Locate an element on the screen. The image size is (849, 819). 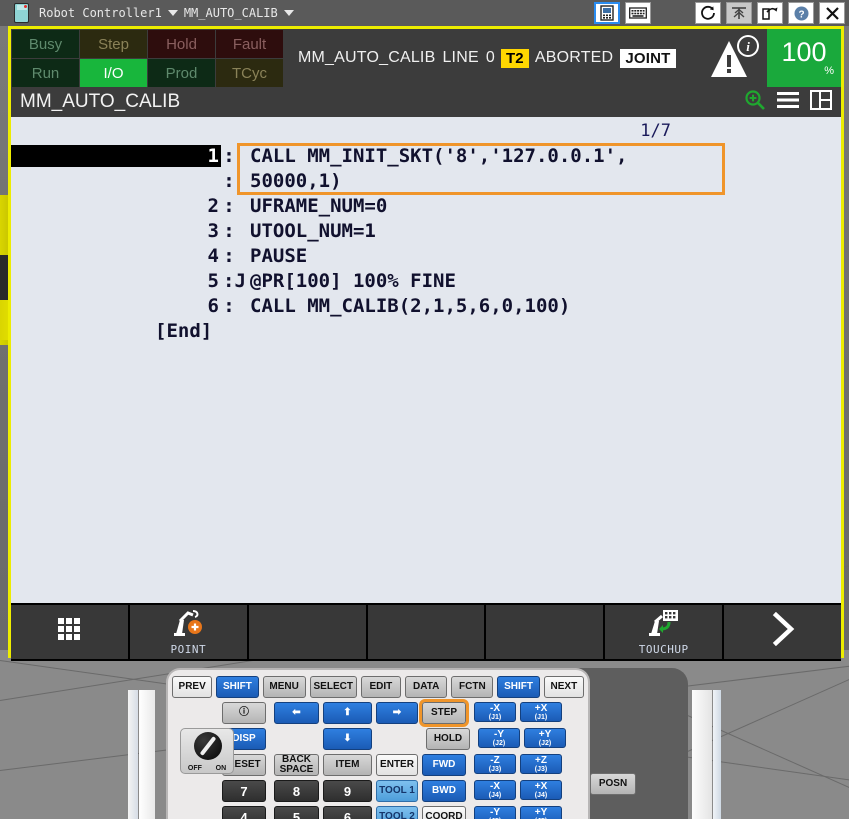
code-line: 1 : CALL MM_INIT_SKT('8','127.0.0.1', is located at coordinates (426, 155).